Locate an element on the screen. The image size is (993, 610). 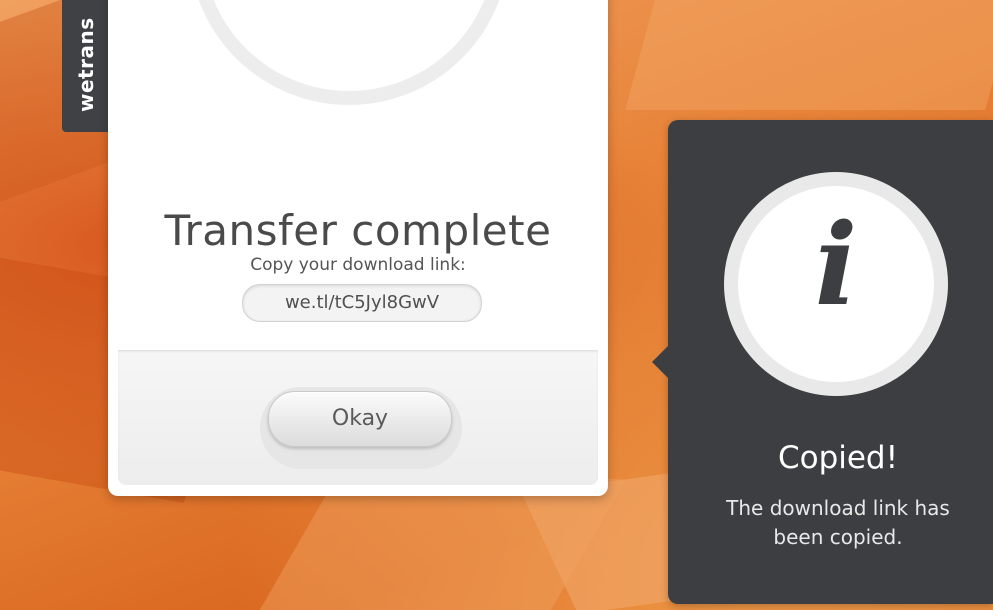
background-shape is located at coordinates (809, 55).